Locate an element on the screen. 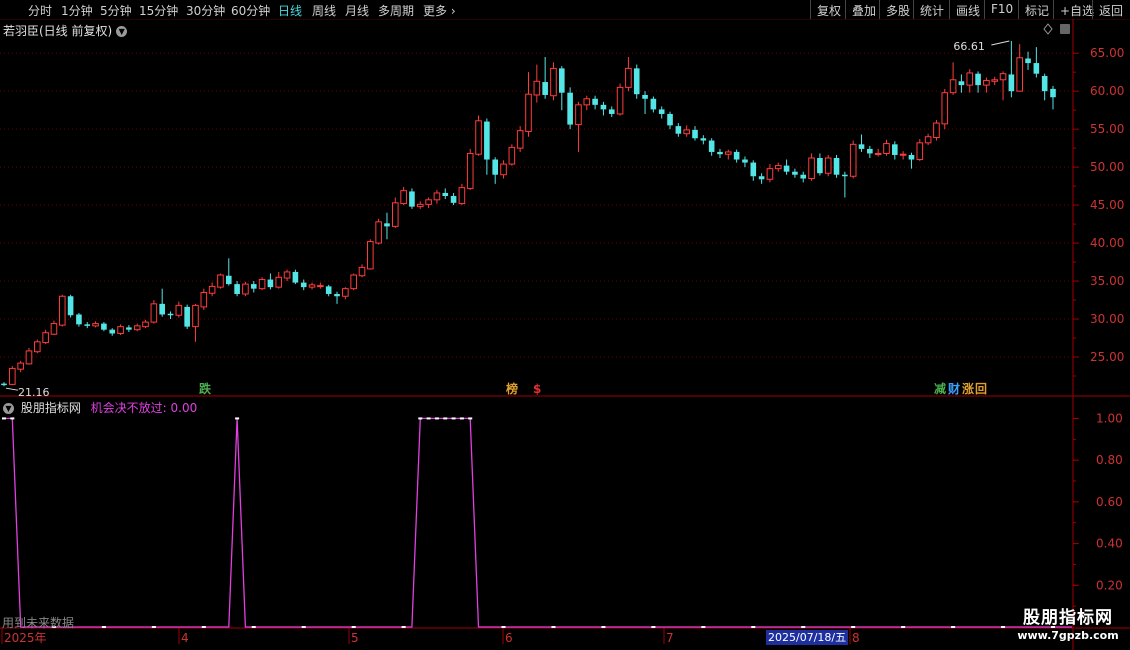  time-axis-label: 7 is located at coordinates (670, 638).